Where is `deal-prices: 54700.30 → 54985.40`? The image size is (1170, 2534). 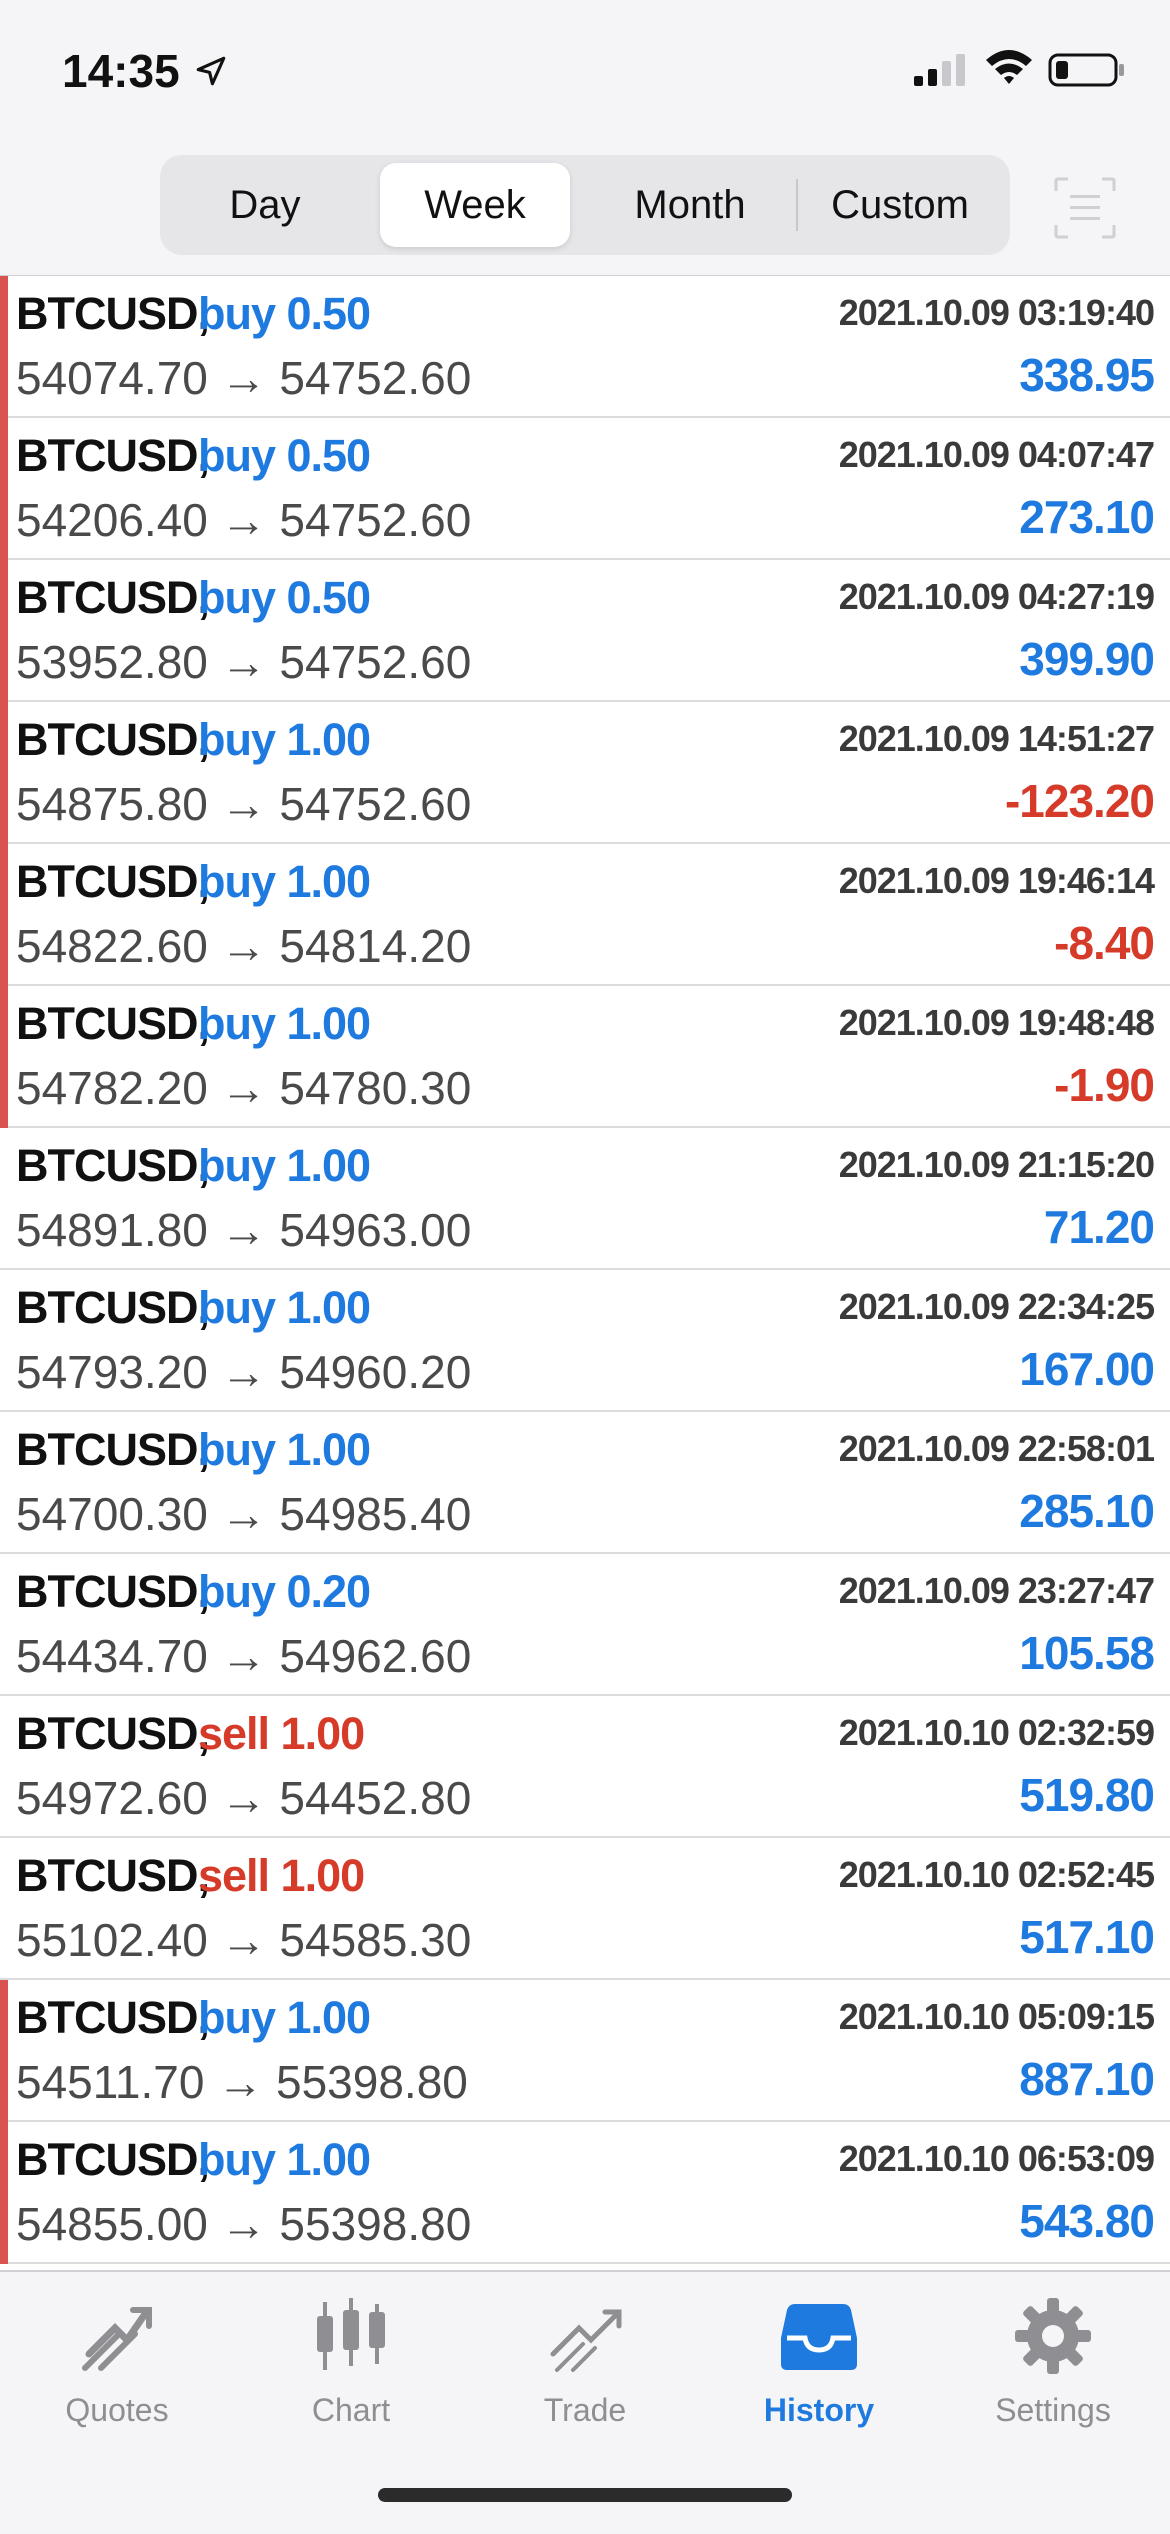
deal-prices: 54700.30 → 54985.40 is located at coordinates (244, 1514).